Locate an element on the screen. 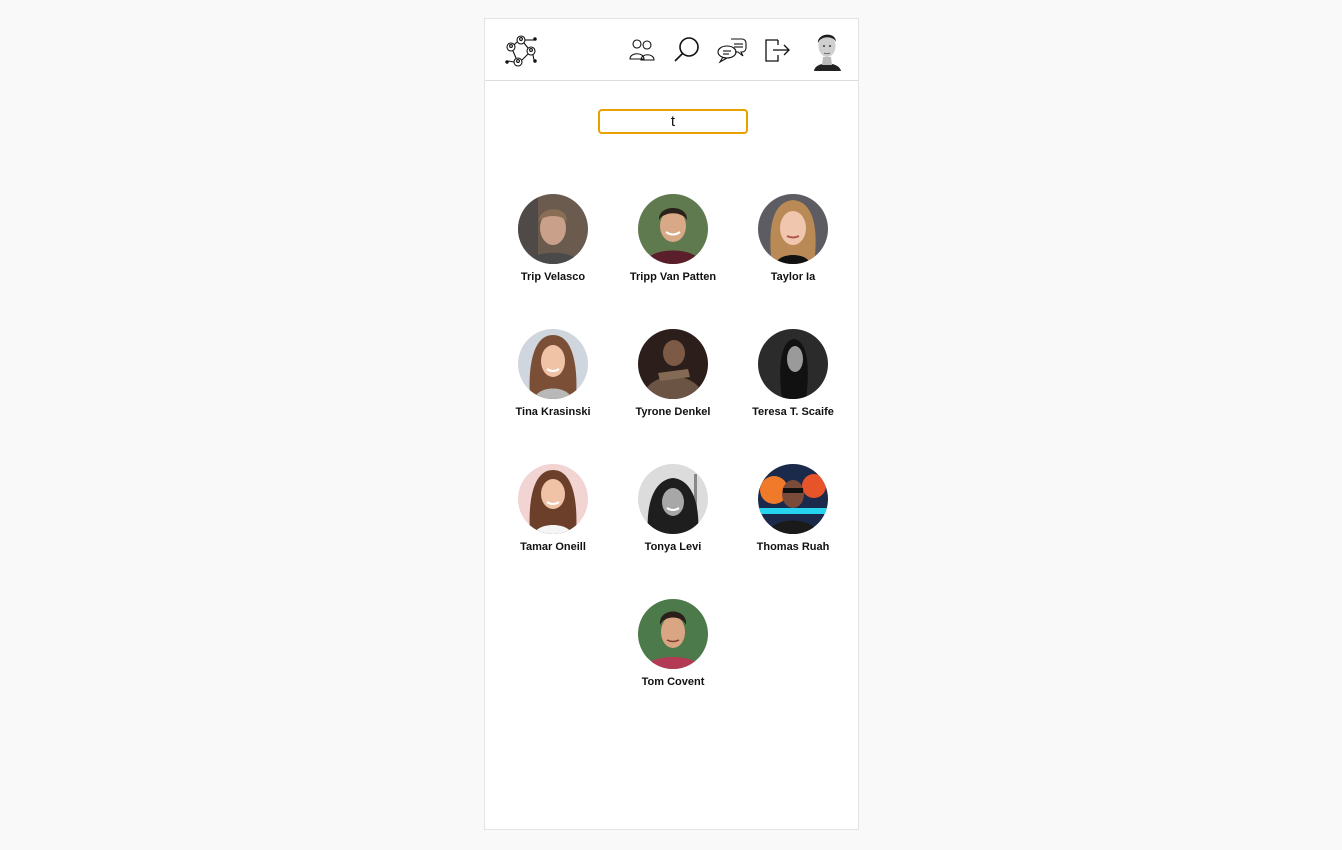 This screenshot has height=850, width=1342. person-name: Tina Krasinski is located at coordinates (553, 412).